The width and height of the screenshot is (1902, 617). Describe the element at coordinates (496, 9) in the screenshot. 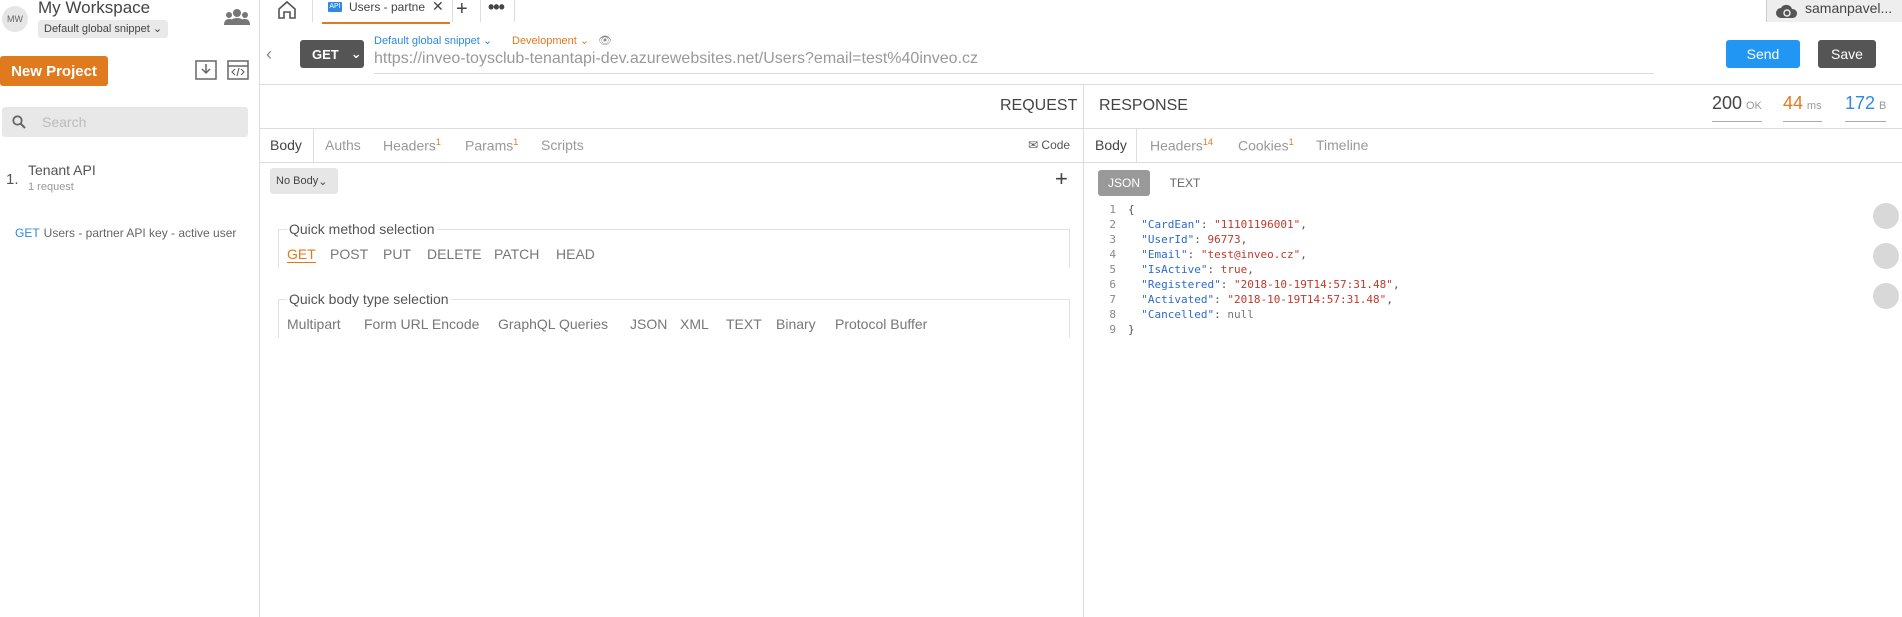

I see `more-tabs-icon: •••` at that location.